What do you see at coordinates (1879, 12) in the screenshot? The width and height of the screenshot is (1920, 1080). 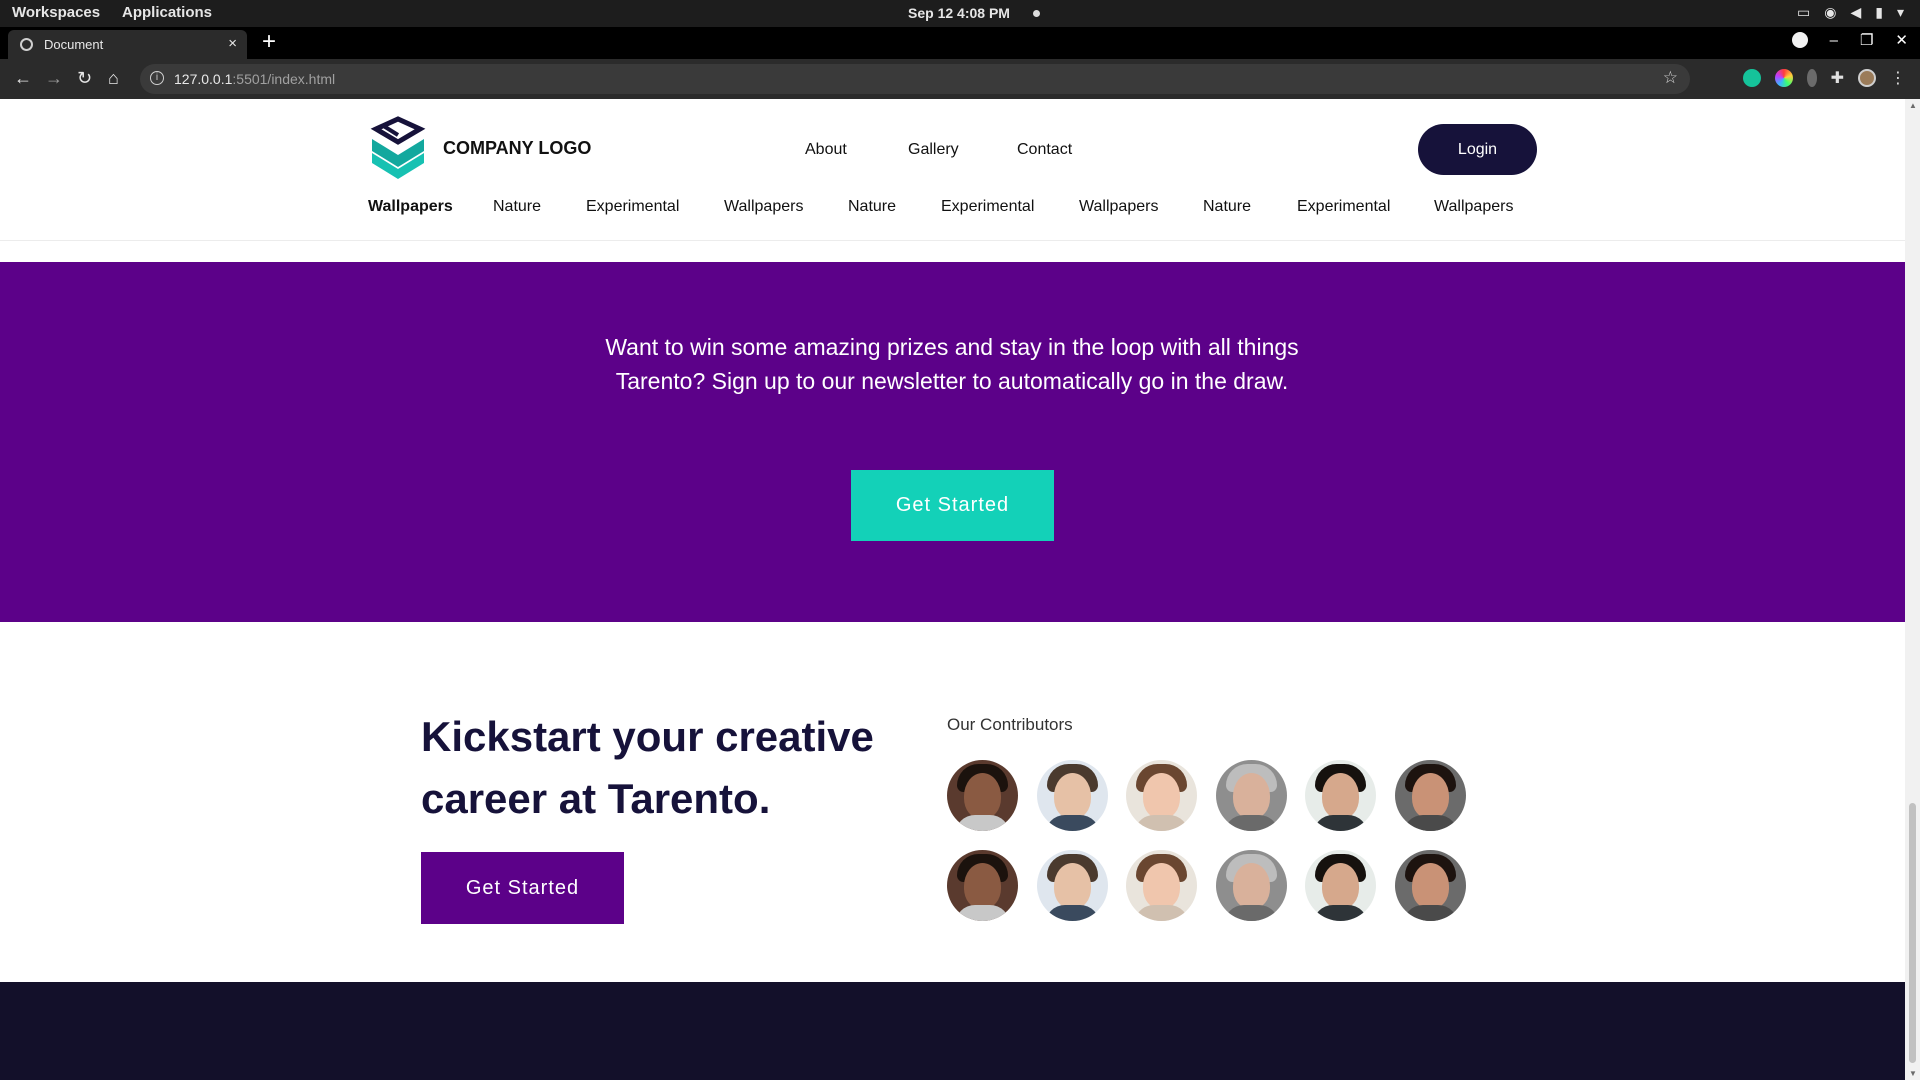 I see `battery-icon: ▮` at bounding box center [1879, 12].